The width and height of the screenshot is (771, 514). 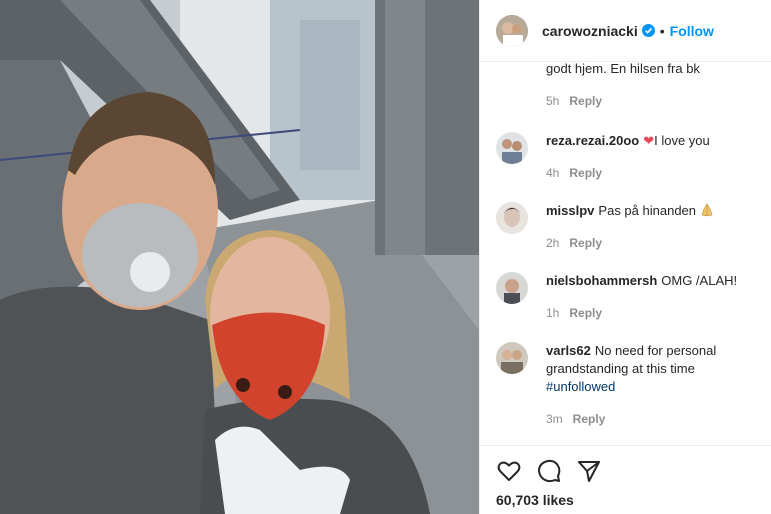 I want to click on comment-content: reza.rezai.20oo ❤I love you, so click(x=651, y=141).